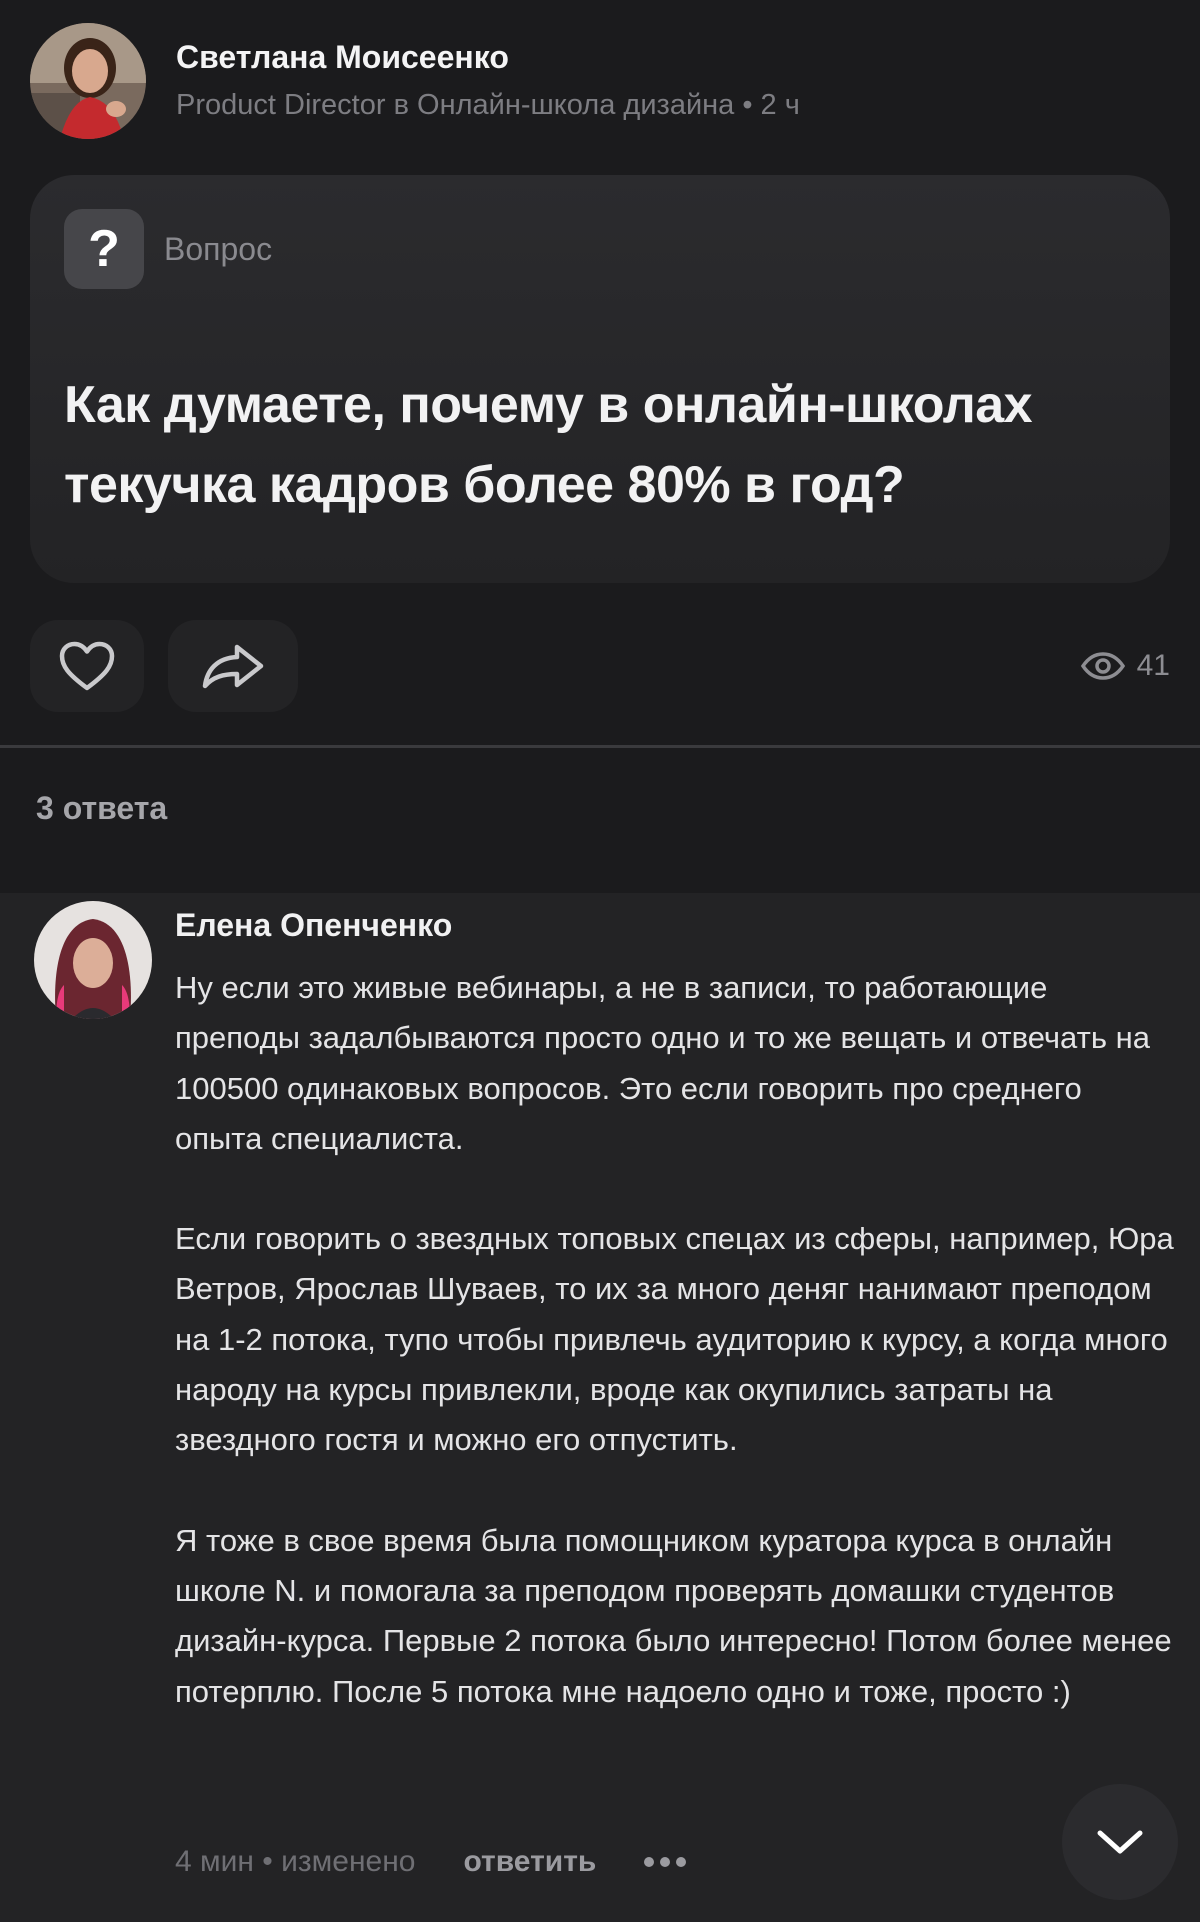 This screenshot has height=1922, width=1200. I want to click on question-badge-label: Вопрос, so click(218, 248).